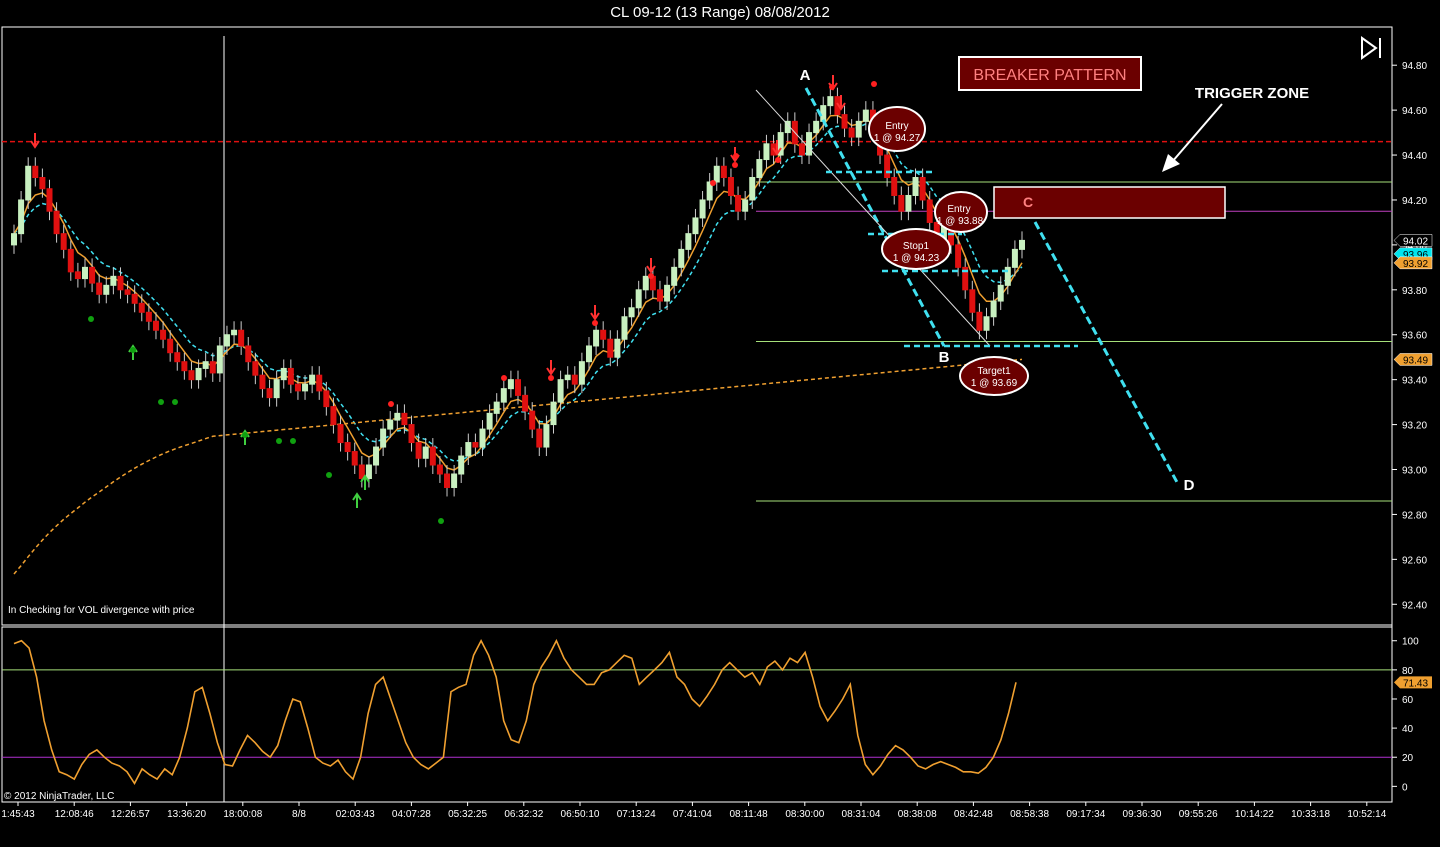 The image size is (1440, 847). What do you see at coordinates (1410, 642) in the screenshot?
I see `osc-tick-label: 100` at bounding box center [1410, 642].